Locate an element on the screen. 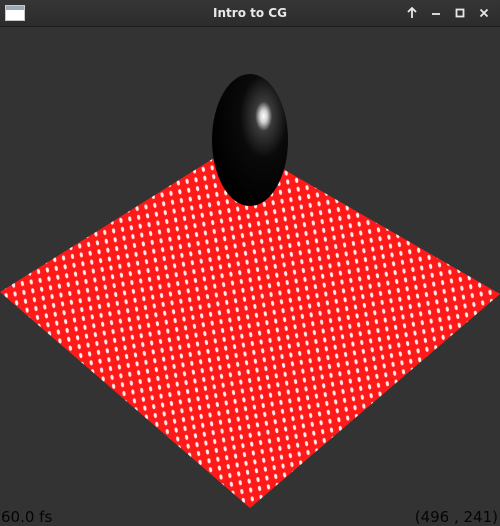 The image size is (500, 526). window-icon is located at coordinates (15, 13).